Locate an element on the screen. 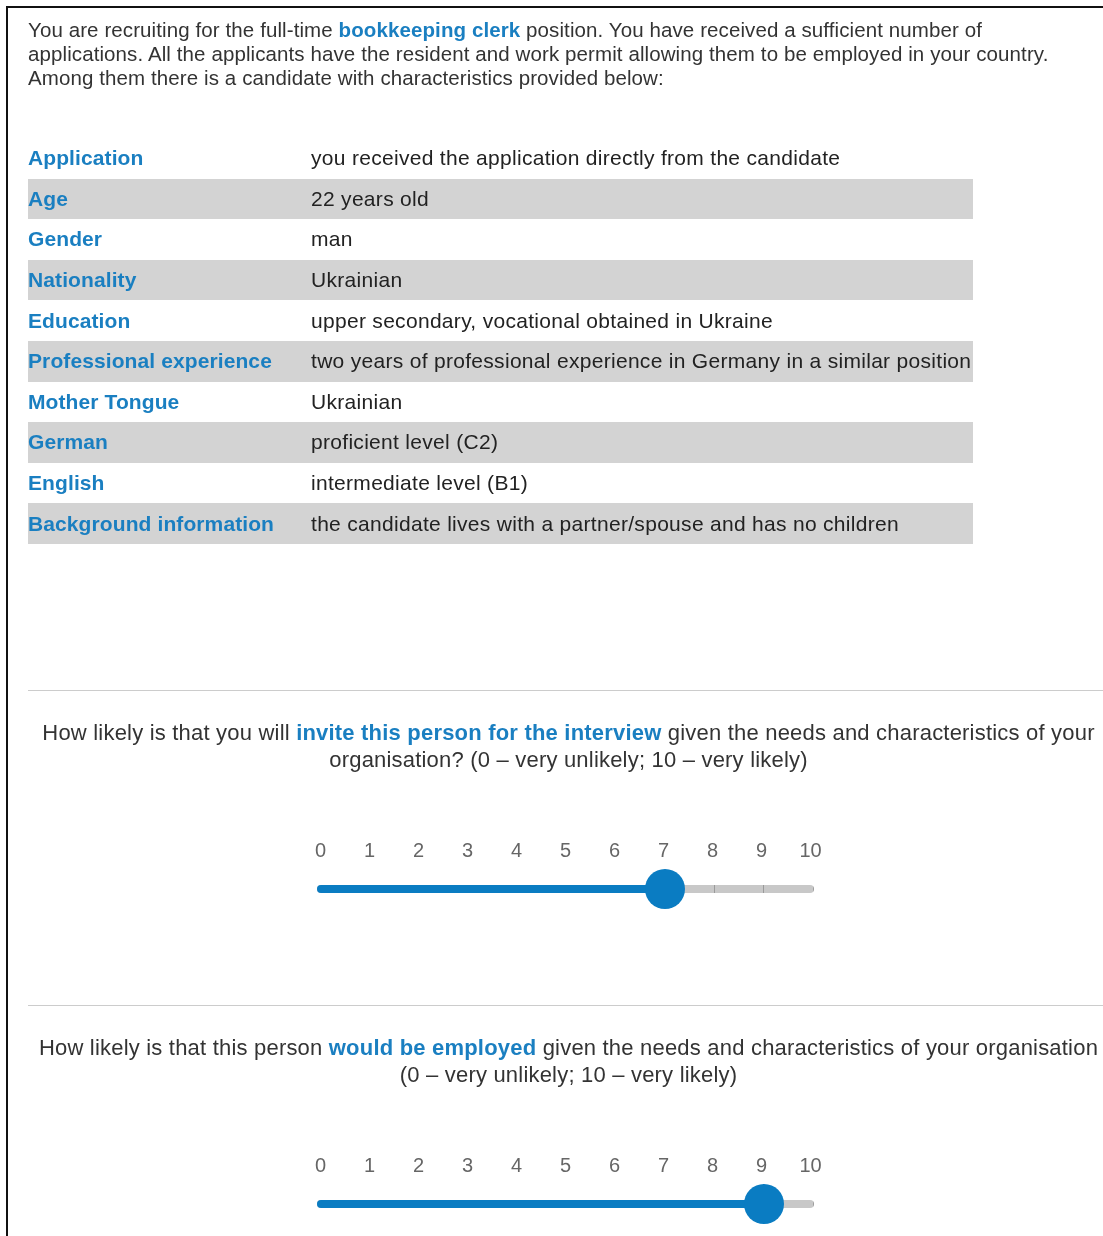 The width and height of the screenshot is (1103, 1236). attribute-value: you received the application directly from the candidate is located at coordinates (576, 158).